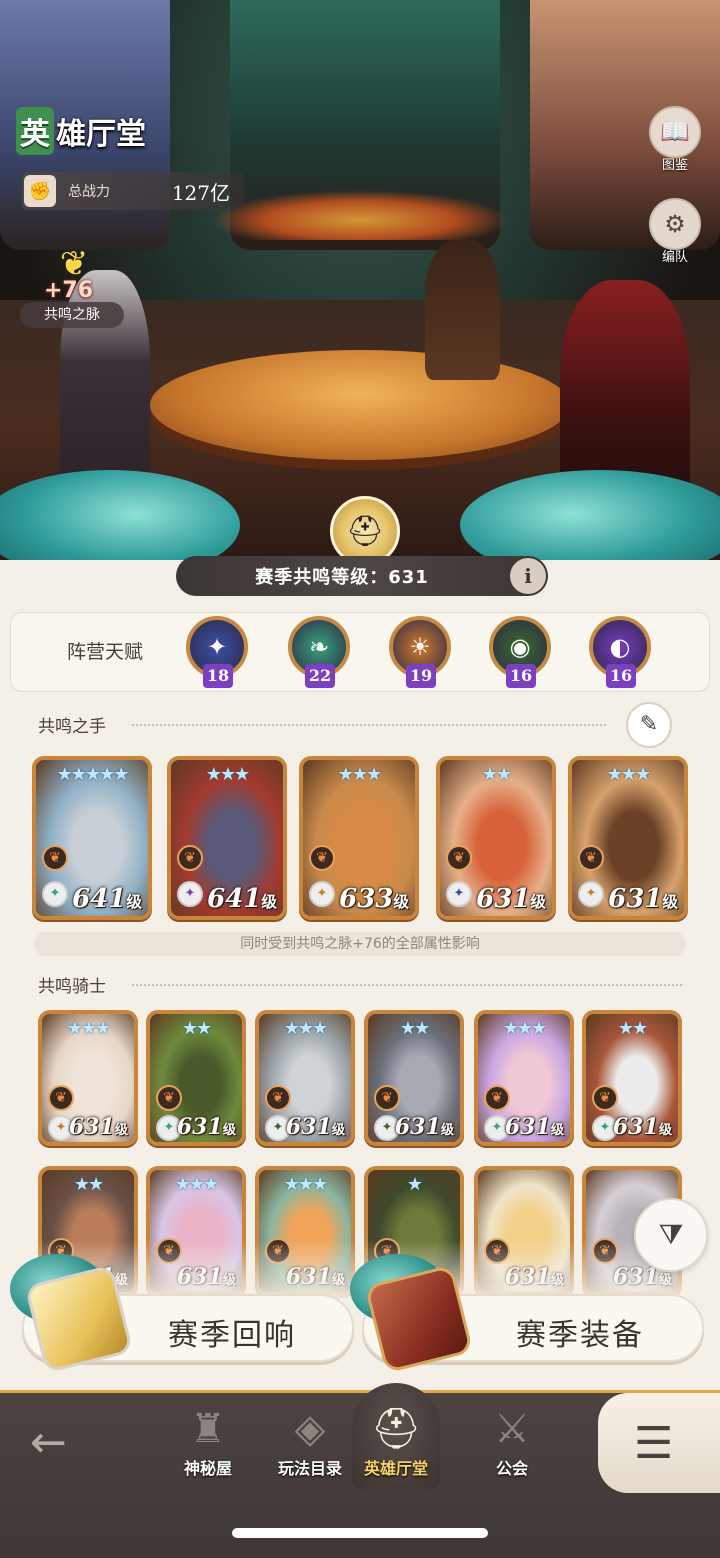 The height and width of the screenshot is (1558, 720). I want to click on codex-button: 📖 图鉴, so click(675, 141).